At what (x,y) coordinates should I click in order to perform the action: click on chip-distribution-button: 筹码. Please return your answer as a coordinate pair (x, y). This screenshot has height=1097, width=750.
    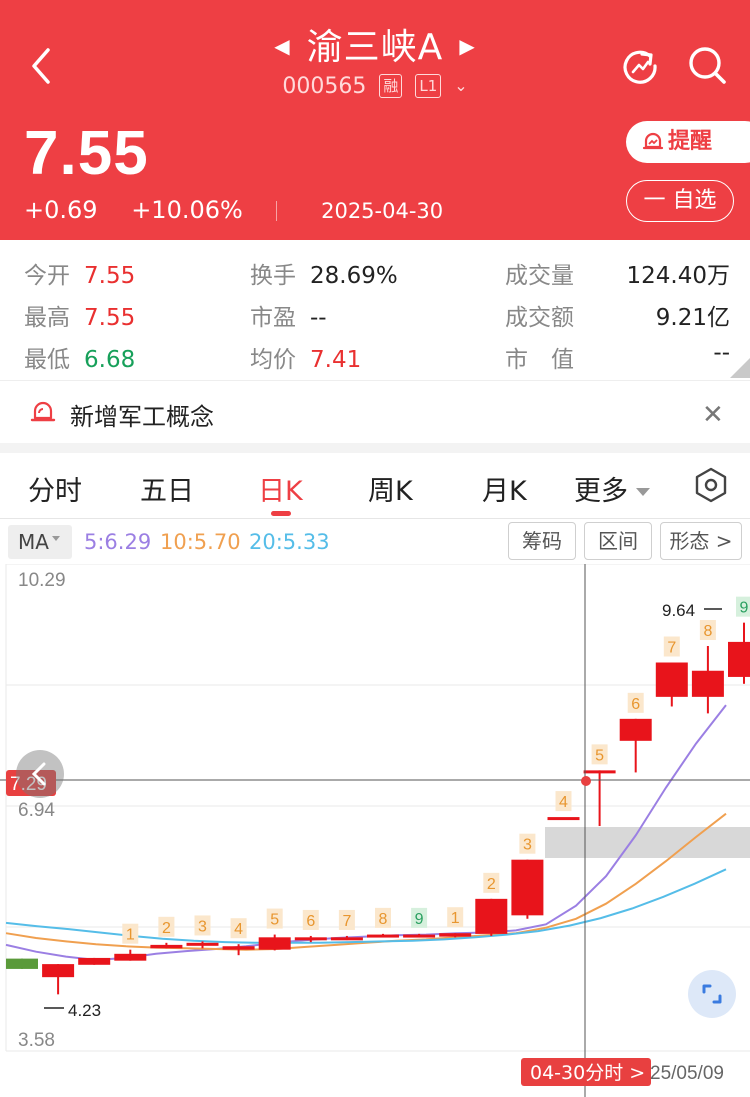
    Looking at the image, I should click on (542, 541).